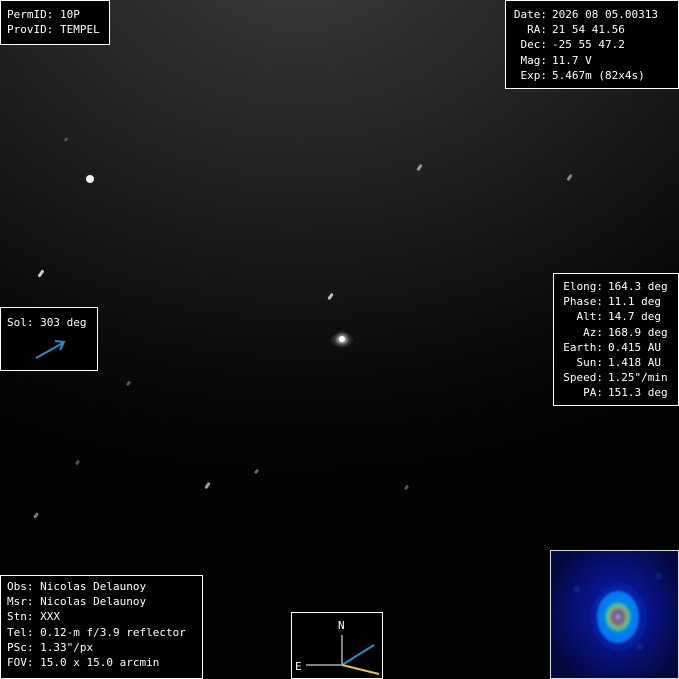 This screenshot has width=679, height=679. What do you see at coordinates (638, 378) in the screenshot?
I see `speed-value: 1.25"/min` at bounding box center [638, 378].